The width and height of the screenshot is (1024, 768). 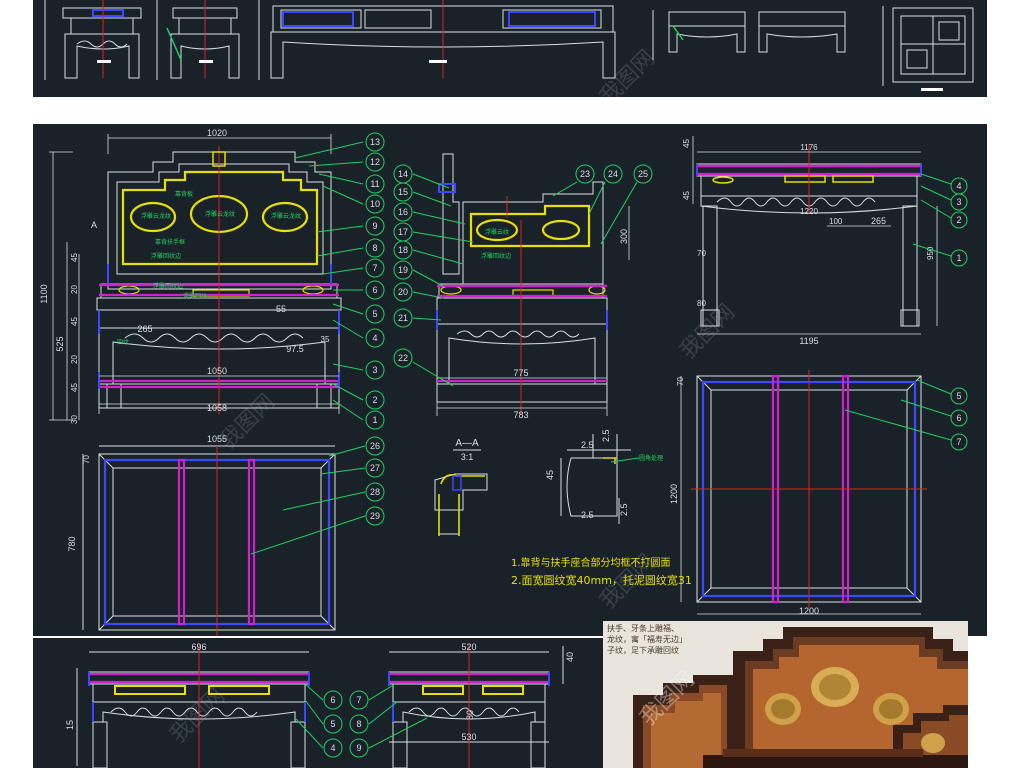 What do you see at coordinates (403, 232) in the screenshot?
I see `side-callout-17: 17` at bounding box center [403, 232].